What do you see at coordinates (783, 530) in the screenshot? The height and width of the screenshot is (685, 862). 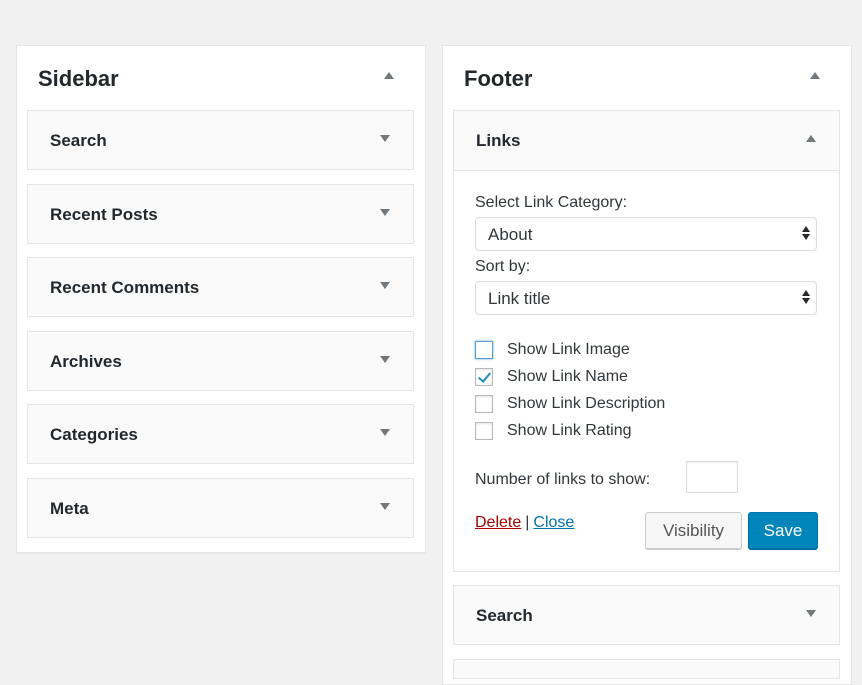 I see `save-button: Save` at bounding box center [783, 530].